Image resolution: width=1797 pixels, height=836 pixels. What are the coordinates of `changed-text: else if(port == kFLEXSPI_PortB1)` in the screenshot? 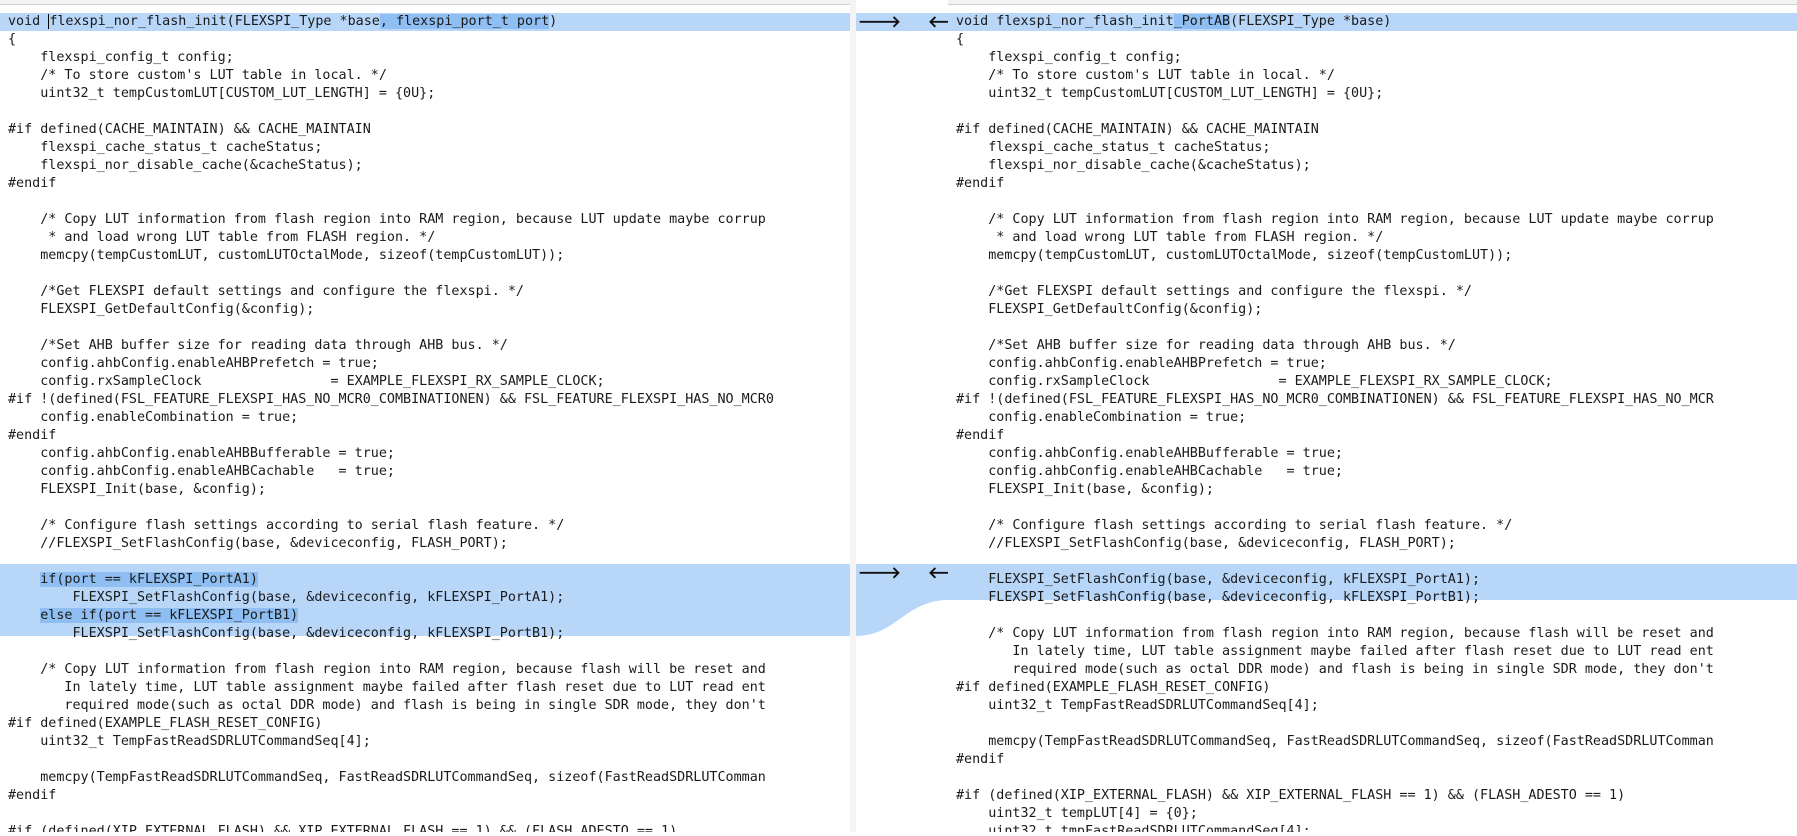 It's located at (169, 615).